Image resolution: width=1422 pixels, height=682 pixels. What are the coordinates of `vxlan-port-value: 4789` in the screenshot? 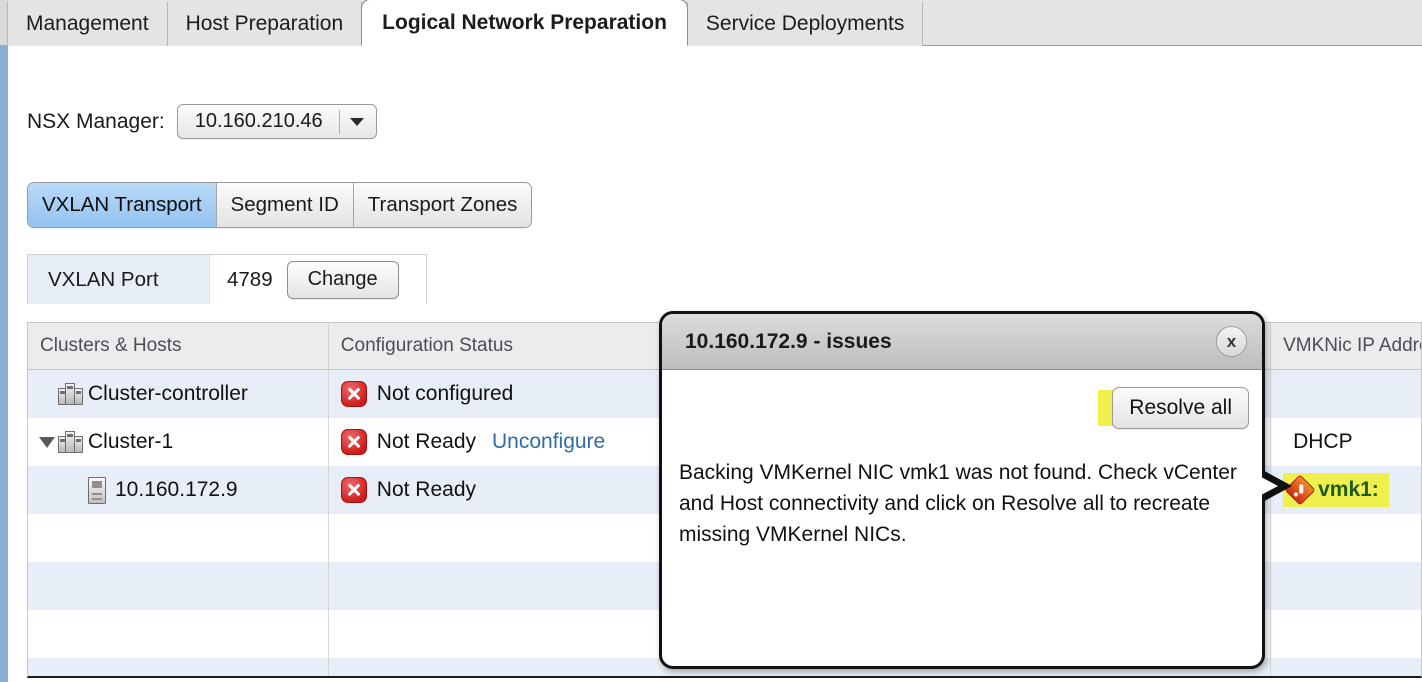 It's located at (250, 279).